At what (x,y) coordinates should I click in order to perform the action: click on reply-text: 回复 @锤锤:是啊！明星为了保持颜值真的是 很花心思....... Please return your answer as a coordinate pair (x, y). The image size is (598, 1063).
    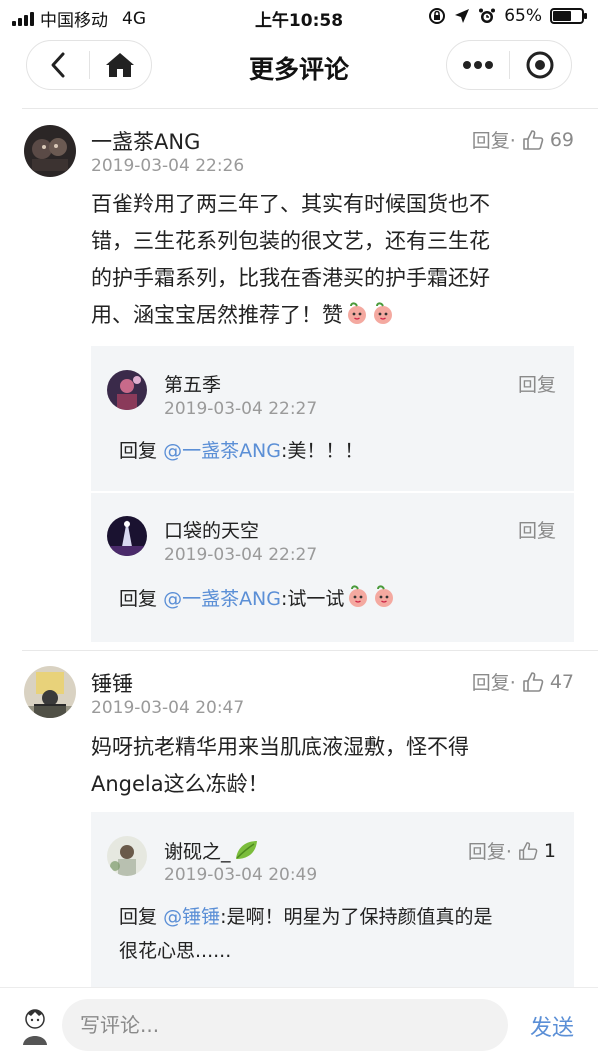
    Looking at the image, I should click on (336, 934).